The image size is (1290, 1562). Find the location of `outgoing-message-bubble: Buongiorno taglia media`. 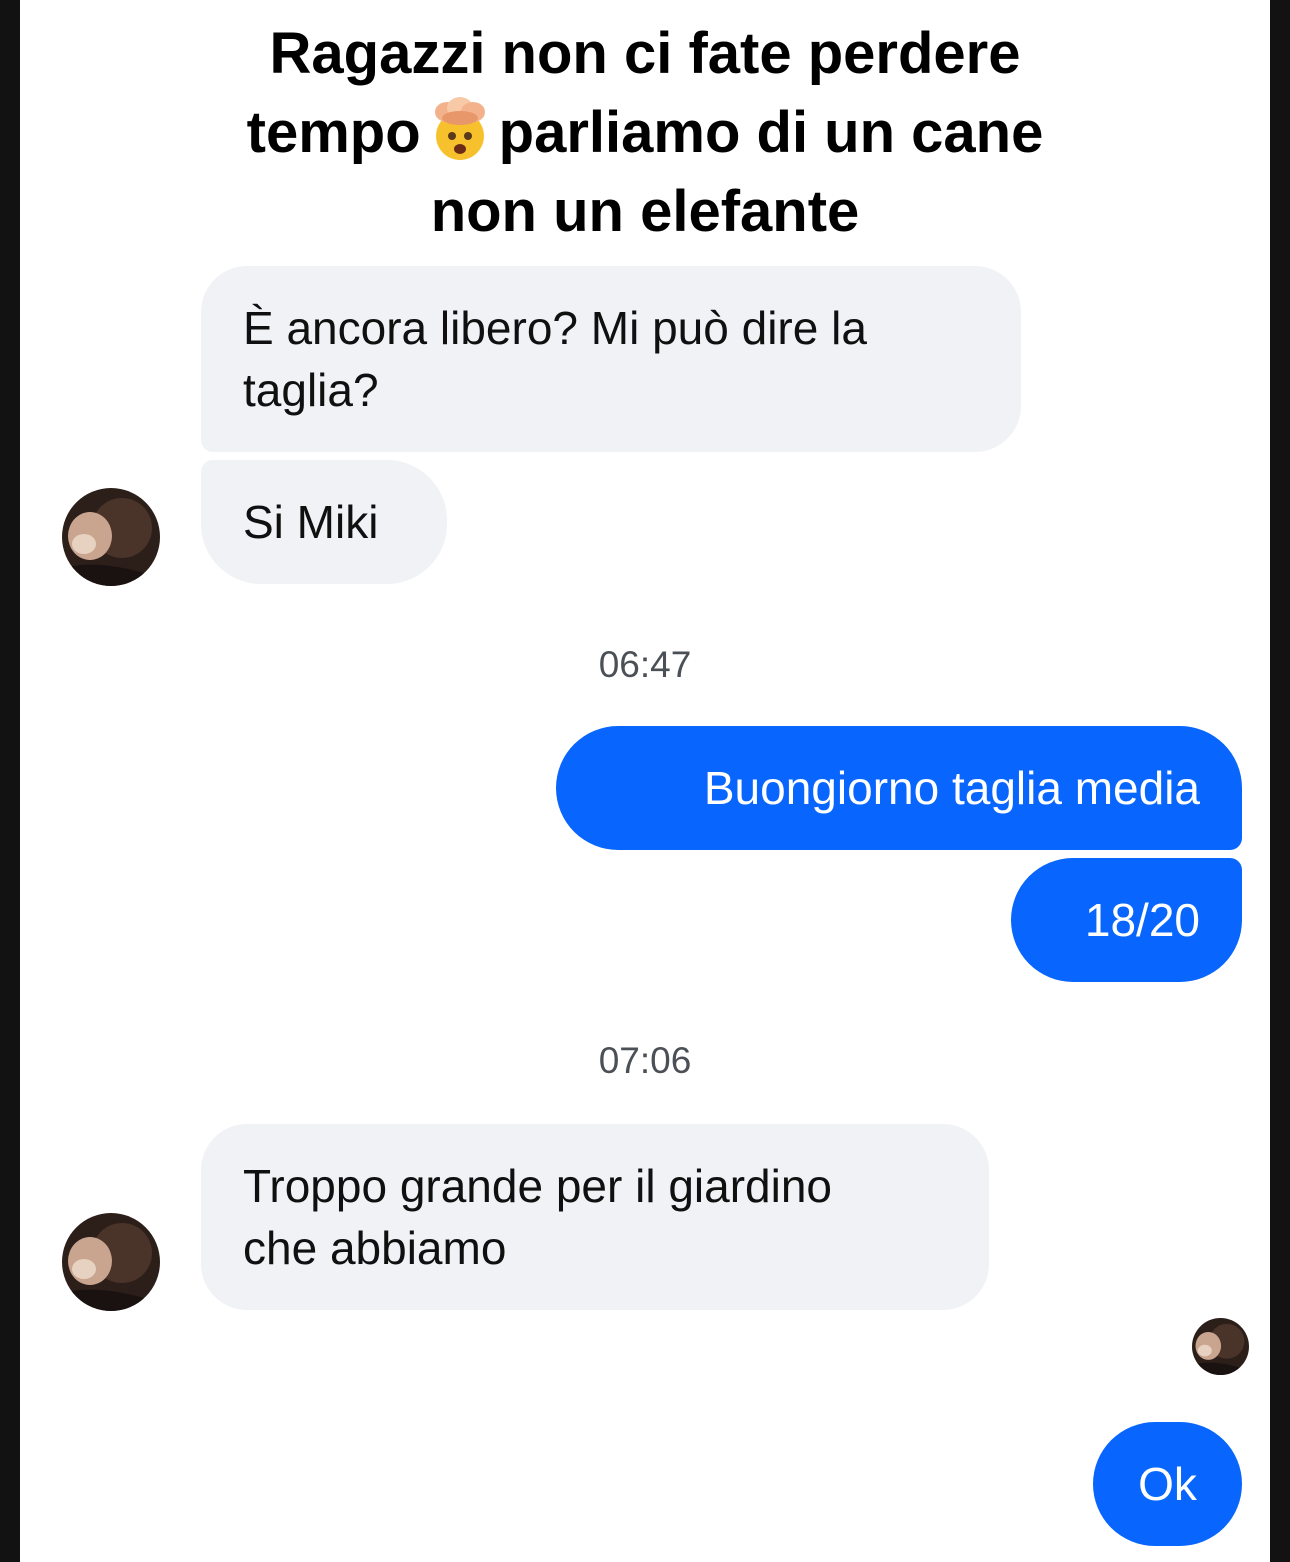

outgoing-message-bubble: Buongiorno taglia media is located at coordinates (899, 788).